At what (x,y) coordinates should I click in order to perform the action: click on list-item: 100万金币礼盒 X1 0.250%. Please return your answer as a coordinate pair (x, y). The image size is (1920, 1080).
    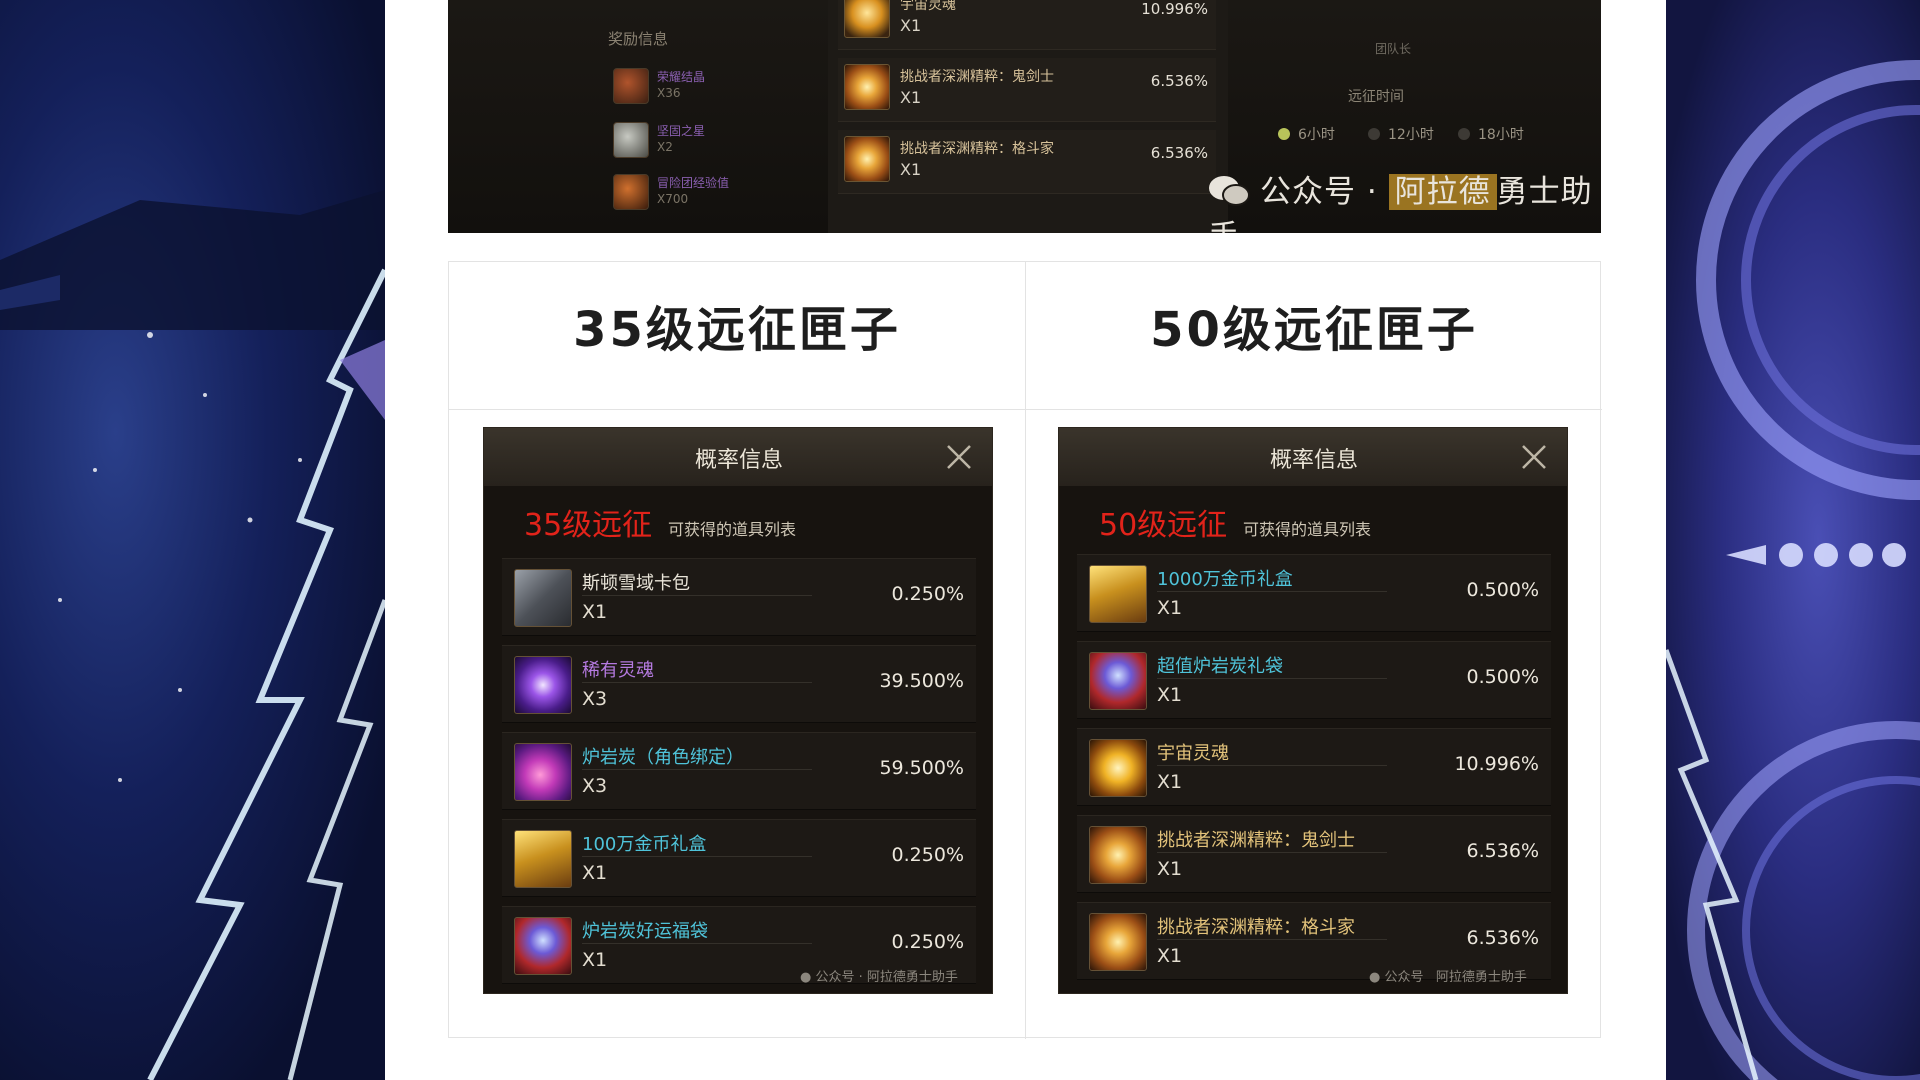
    Looking at the image, I should click on (739, 858).